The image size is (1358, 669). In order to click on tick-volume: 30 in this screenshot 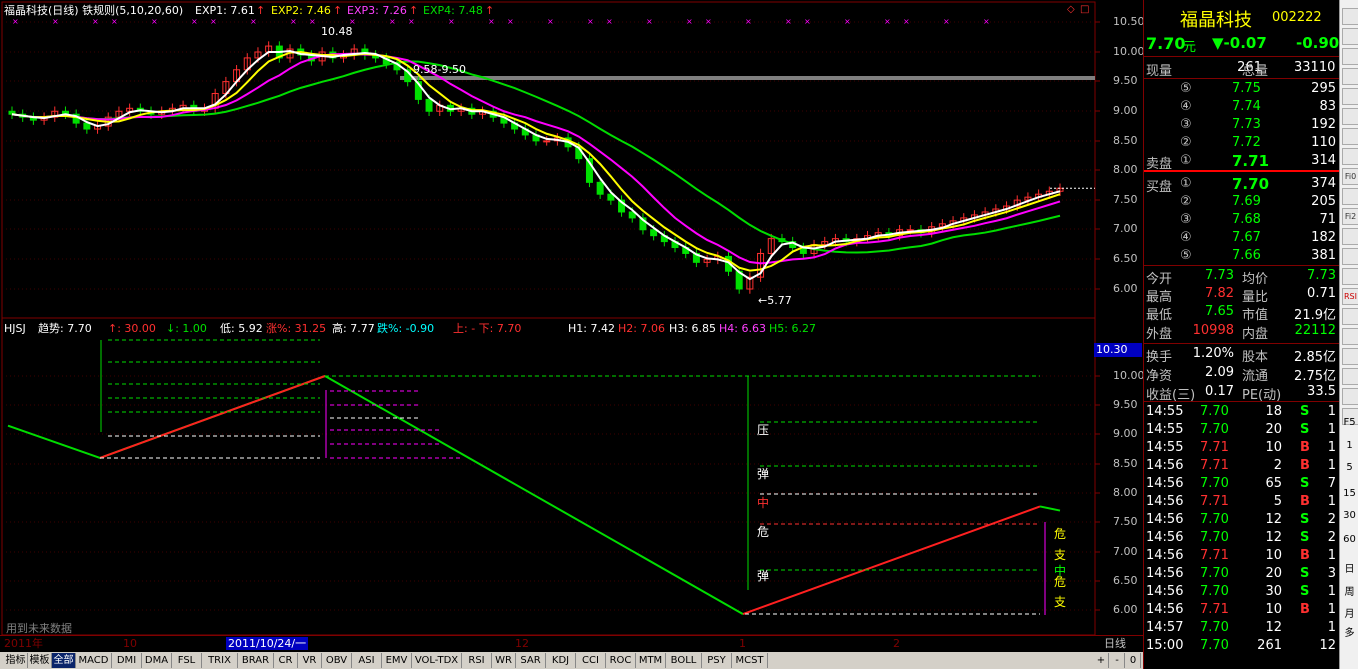, I will do `click(1273, 591)`.